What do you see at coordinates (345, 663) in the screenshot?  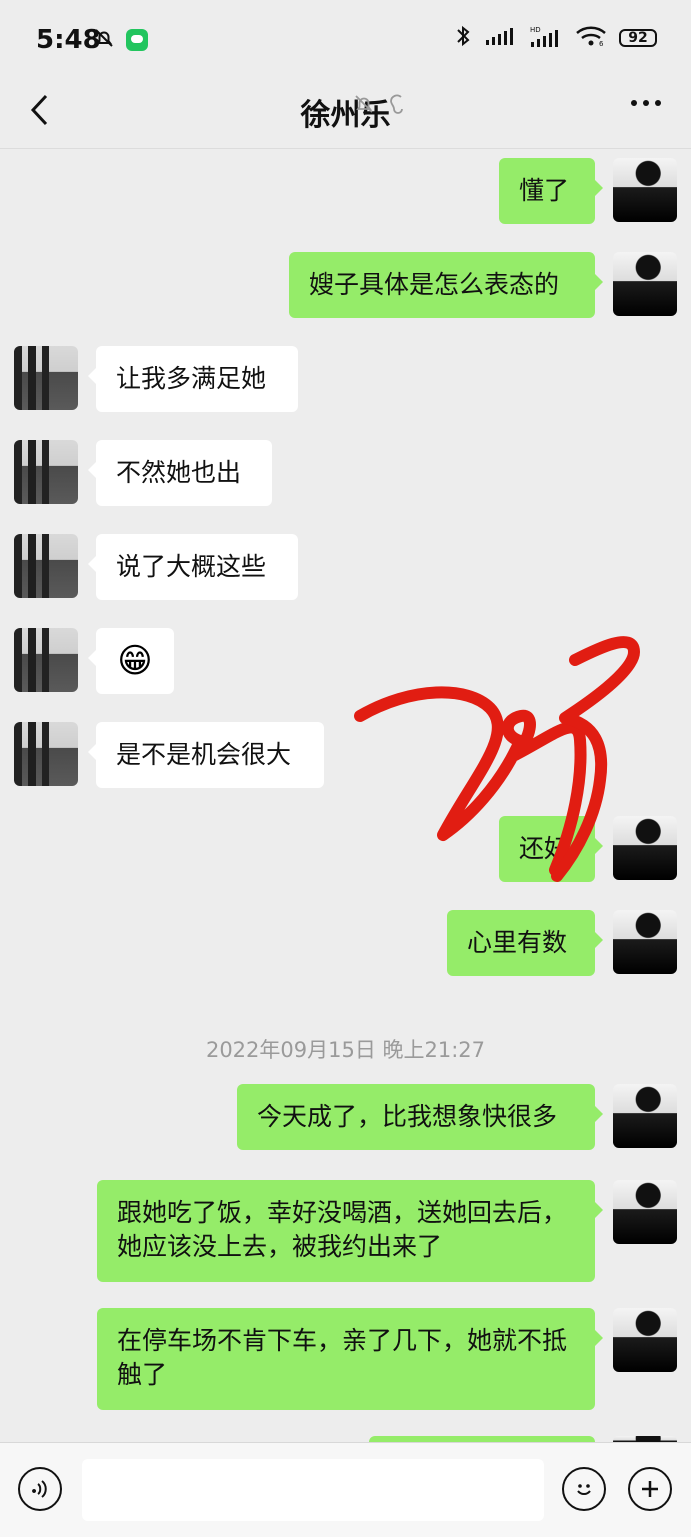 I see `message-row: 😁` at bounding box center [345, 663].